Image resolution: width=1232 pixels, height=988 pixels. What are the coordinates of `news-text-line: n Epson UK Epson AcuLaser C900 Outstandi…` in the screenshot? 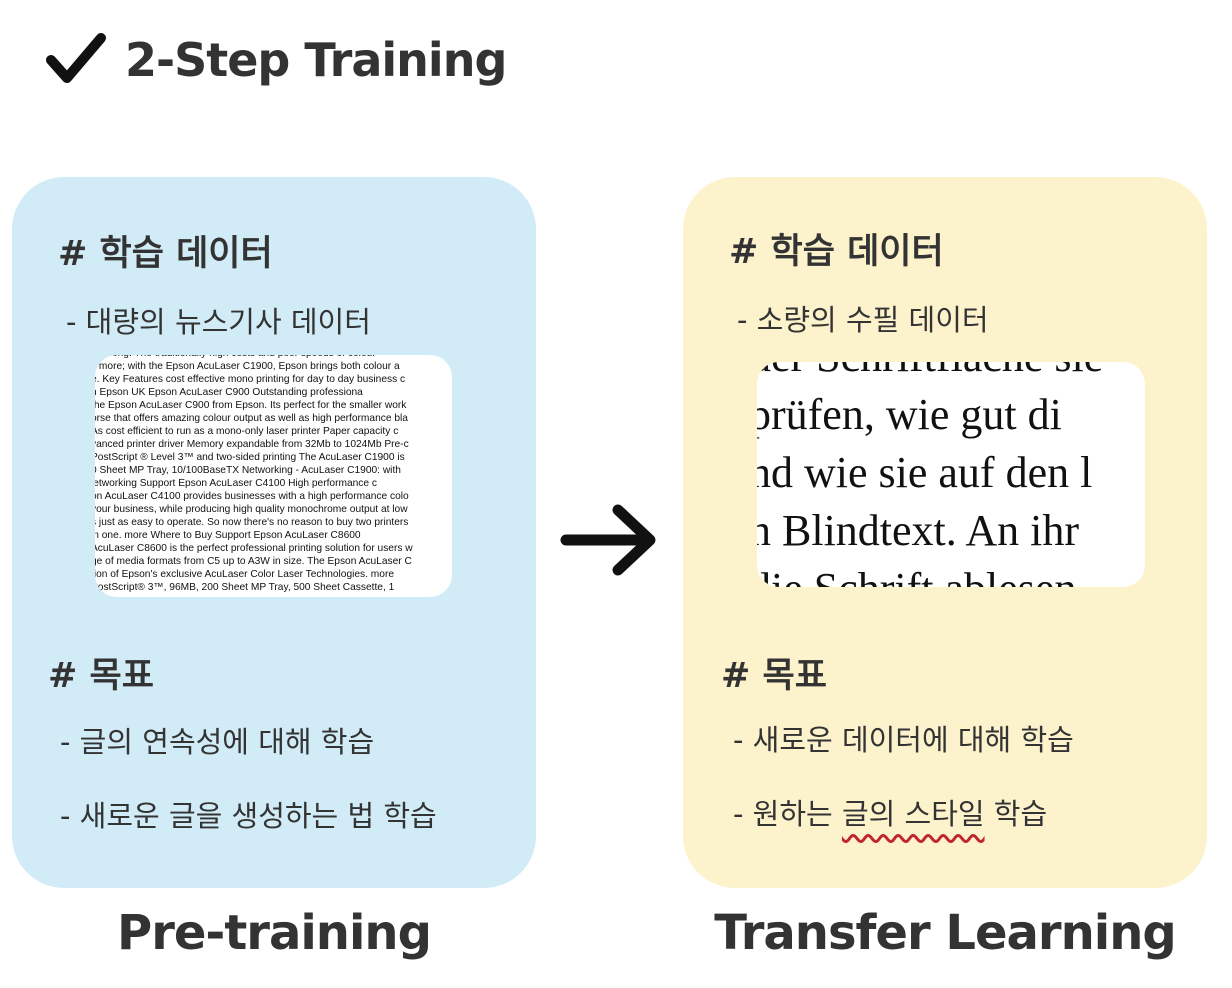 It's located at (229, 392).